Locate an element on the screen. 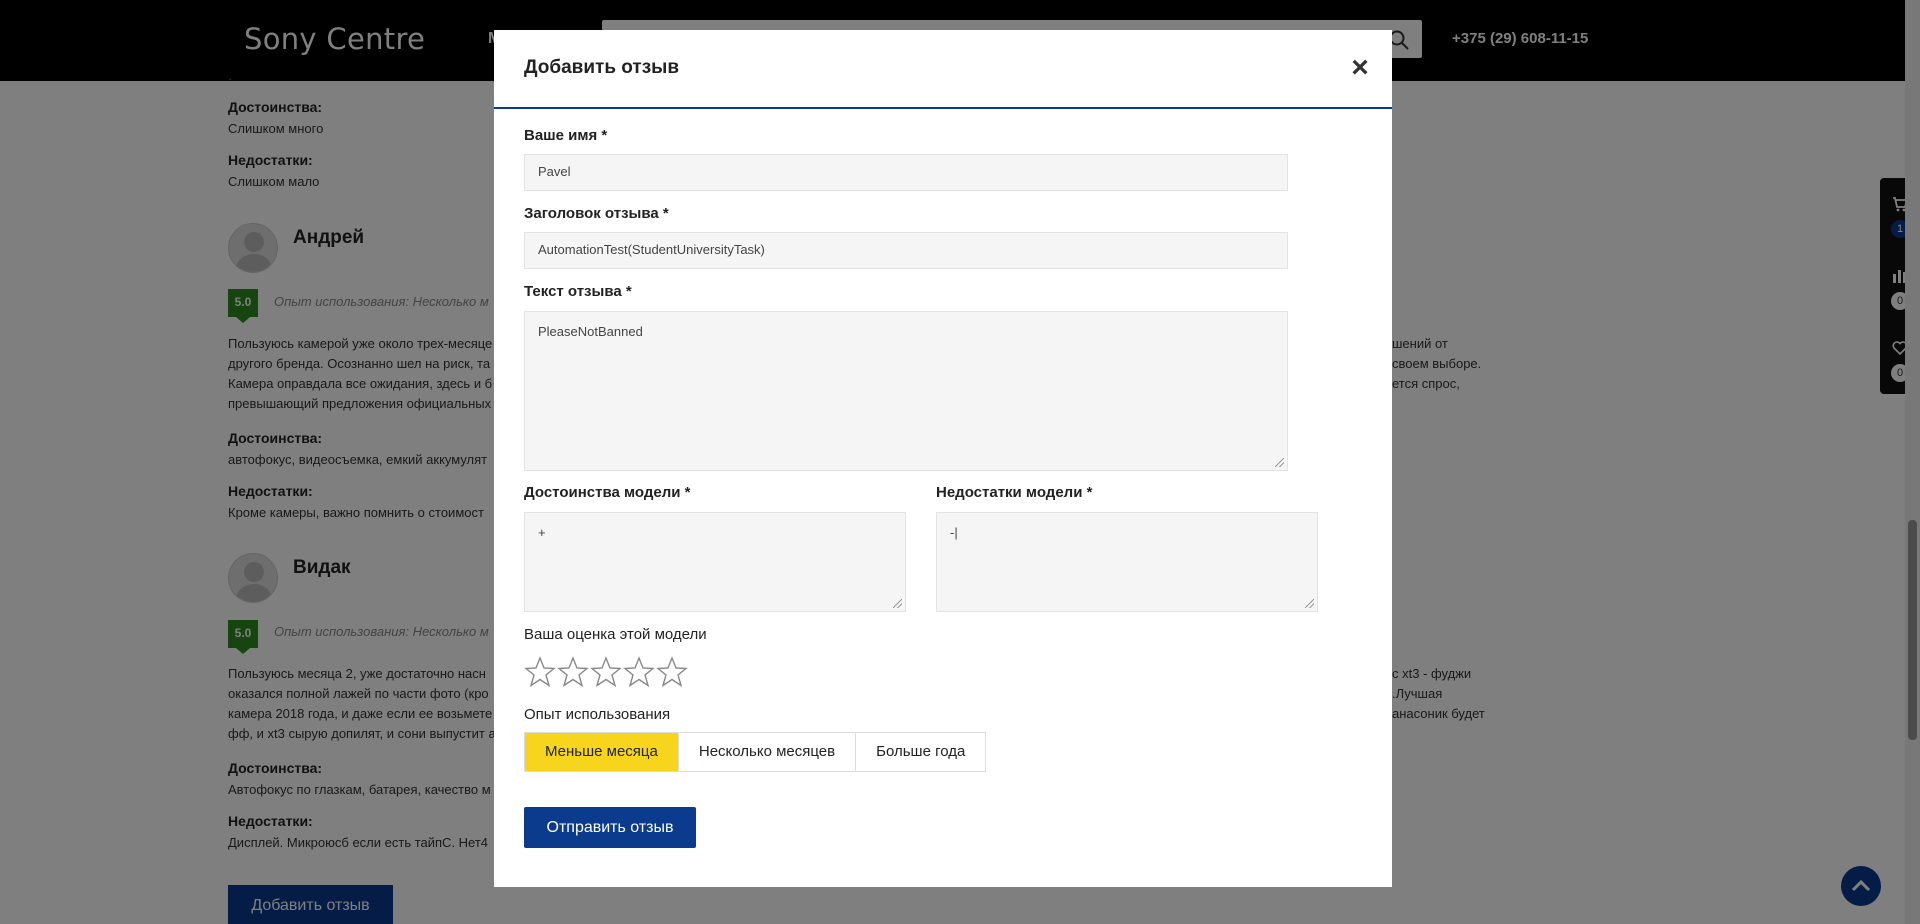 This screenshot has width=1920, height=924. headline-label: Заголовок отзыва * is located at coordinates (596, 213).